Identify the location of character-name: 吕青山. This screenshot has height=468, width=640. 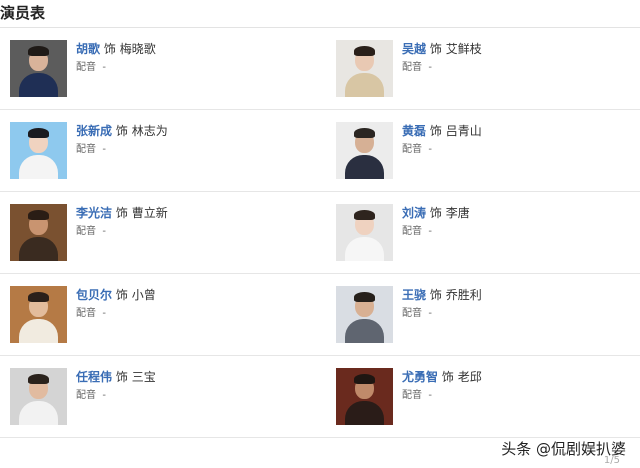
(463, 131).